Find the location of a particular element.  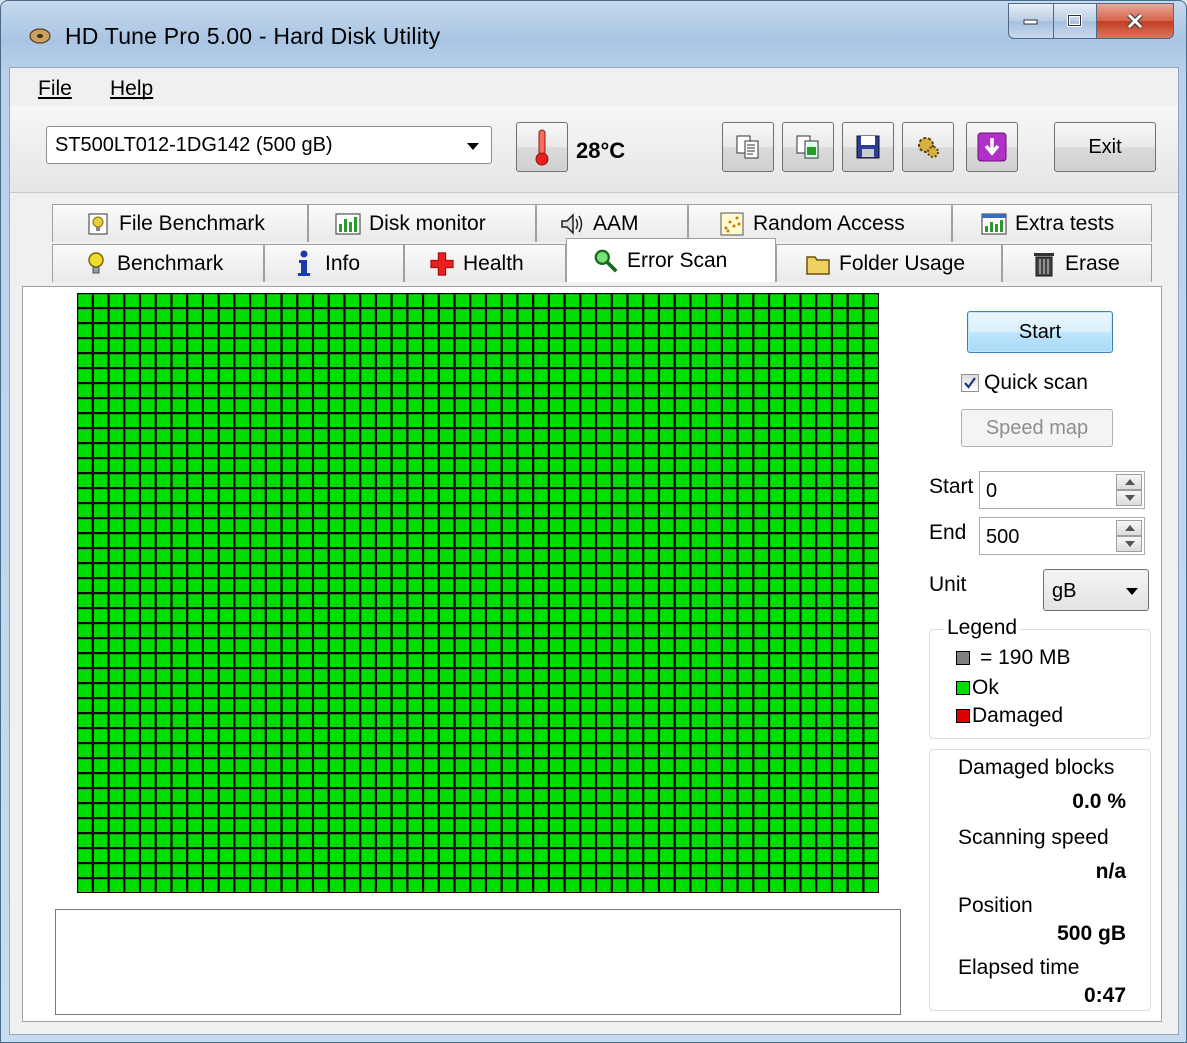

options-button is located at coordinates (928, 147).